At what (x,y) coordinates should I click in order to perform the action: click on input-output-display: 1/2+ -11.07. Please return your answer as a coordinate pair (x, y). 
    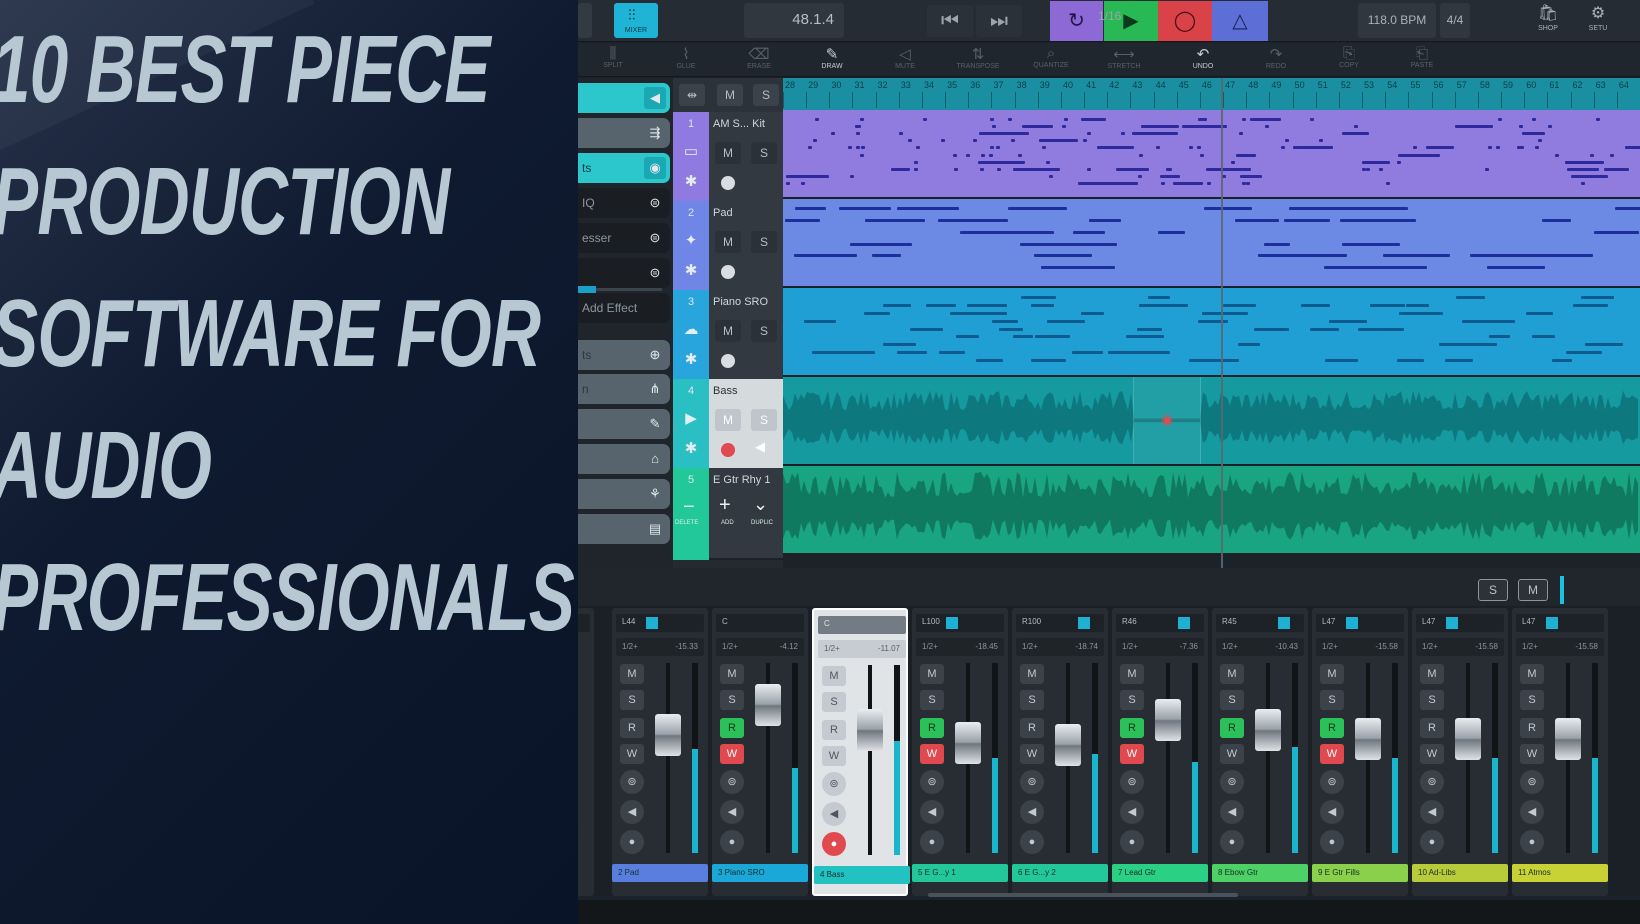
    Looking at the image, I should click on (862, 649).